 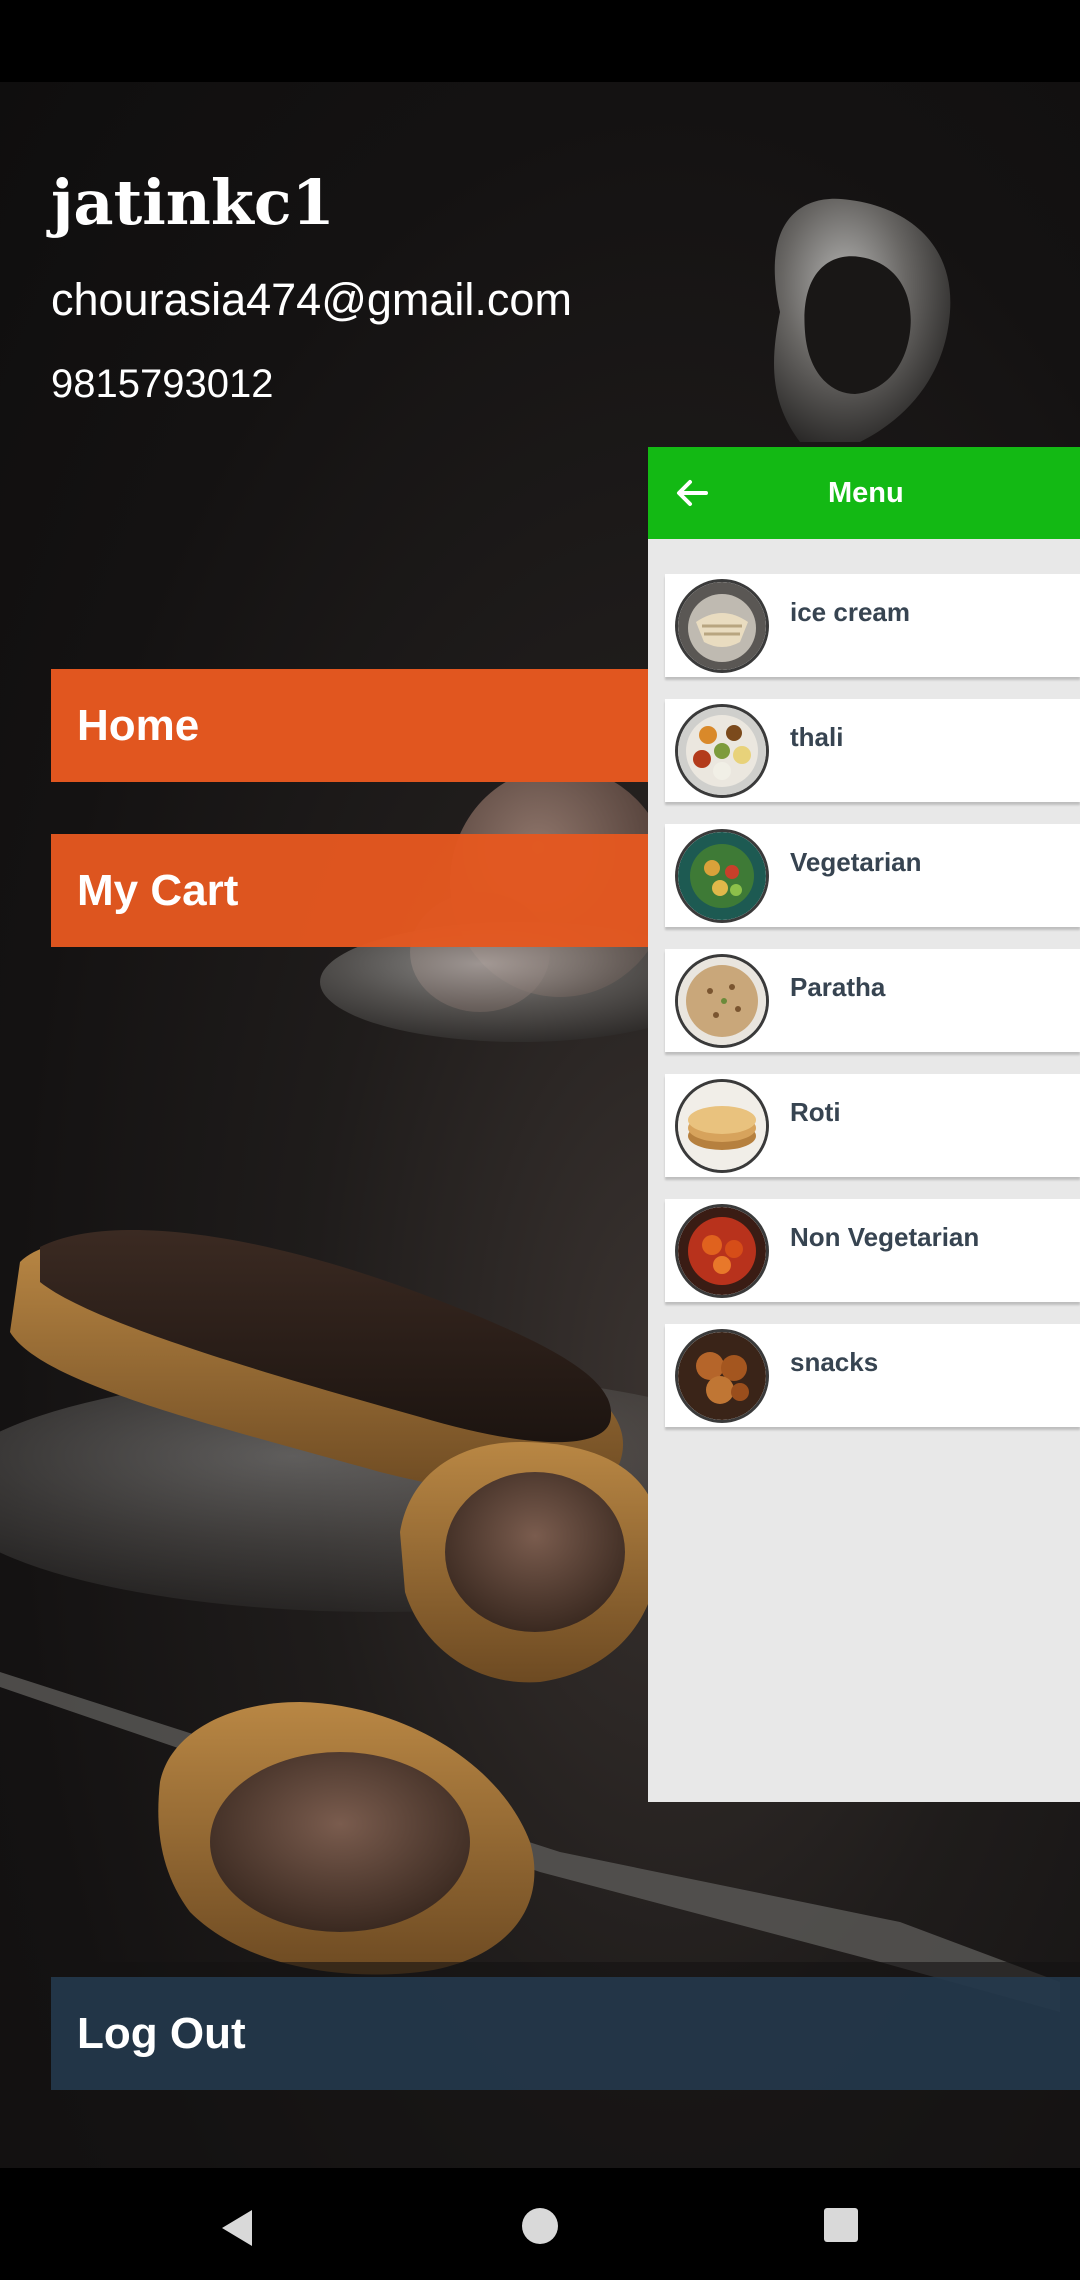 What do you see at coordinates (722, 876) in the screenshot?
I see `vegetarian-thumbnail` at bounding box center [722, 876].